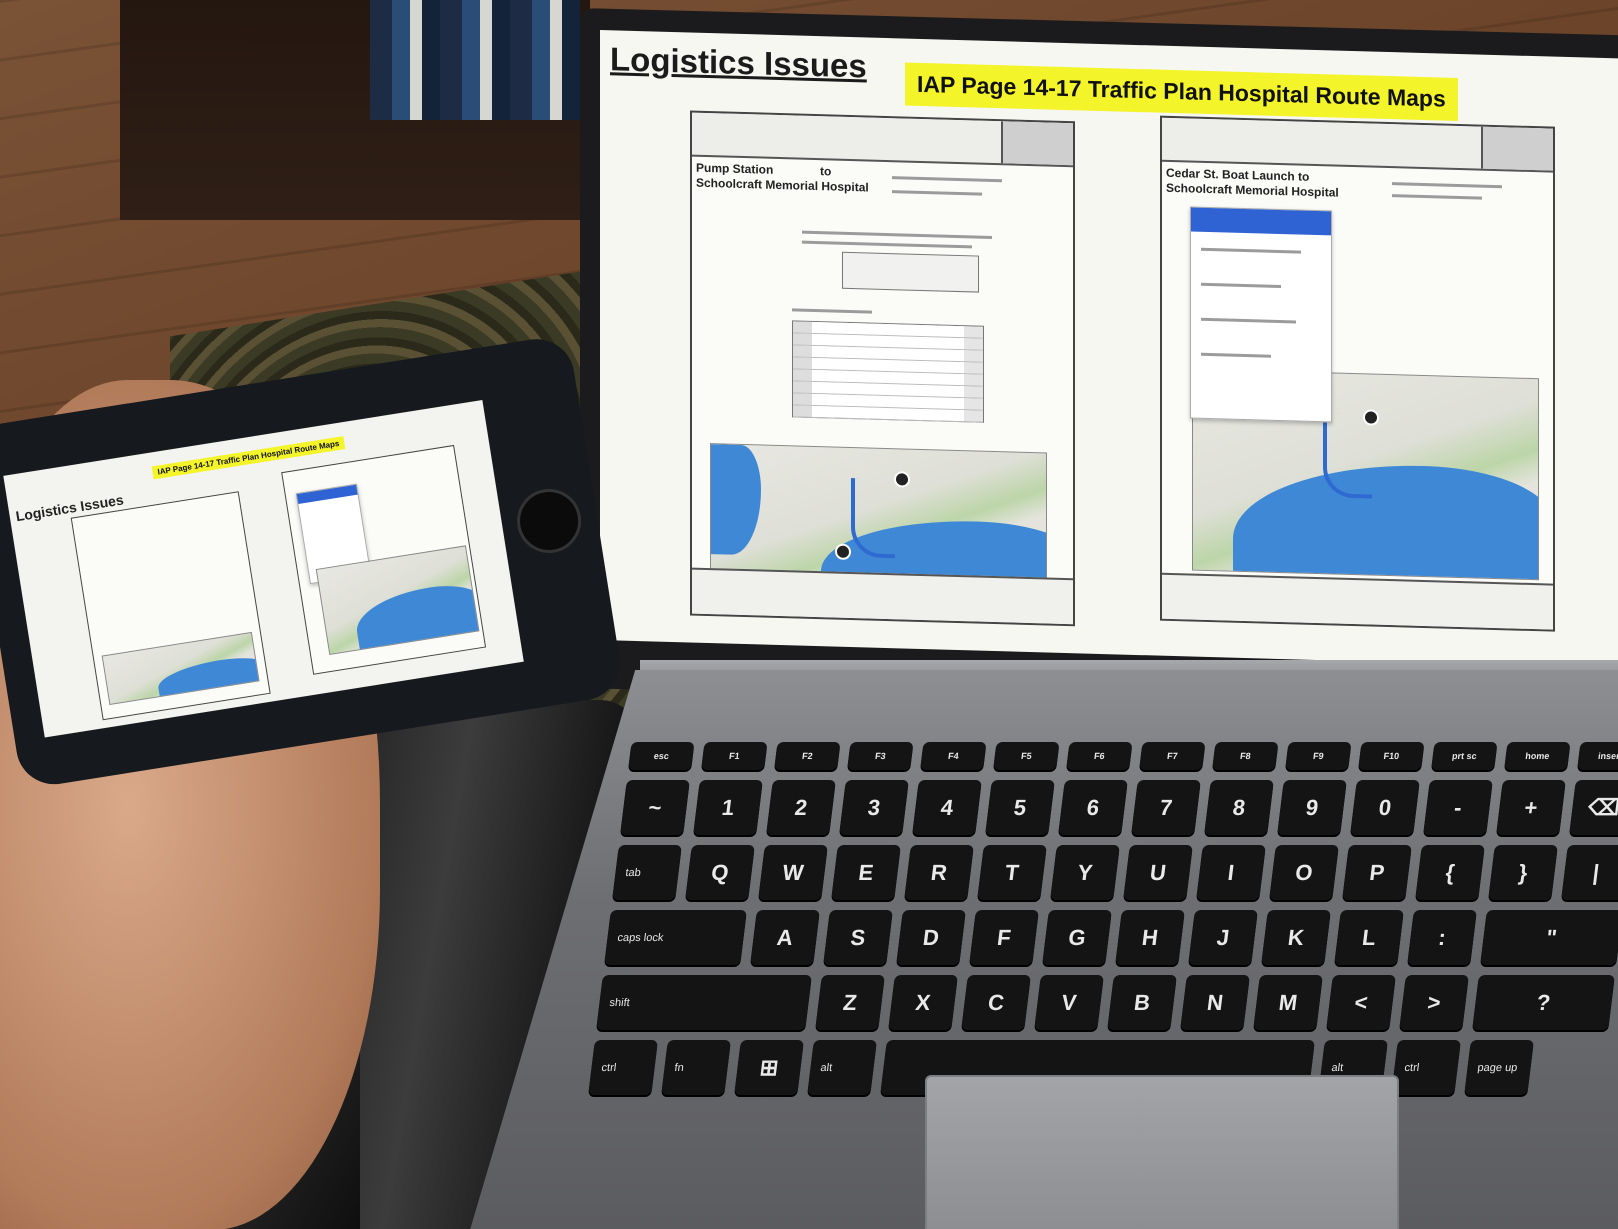 Image resolution: width=1618 pixels, height=1229 pixels. I want to click on key: N, so click(1215, 1002).